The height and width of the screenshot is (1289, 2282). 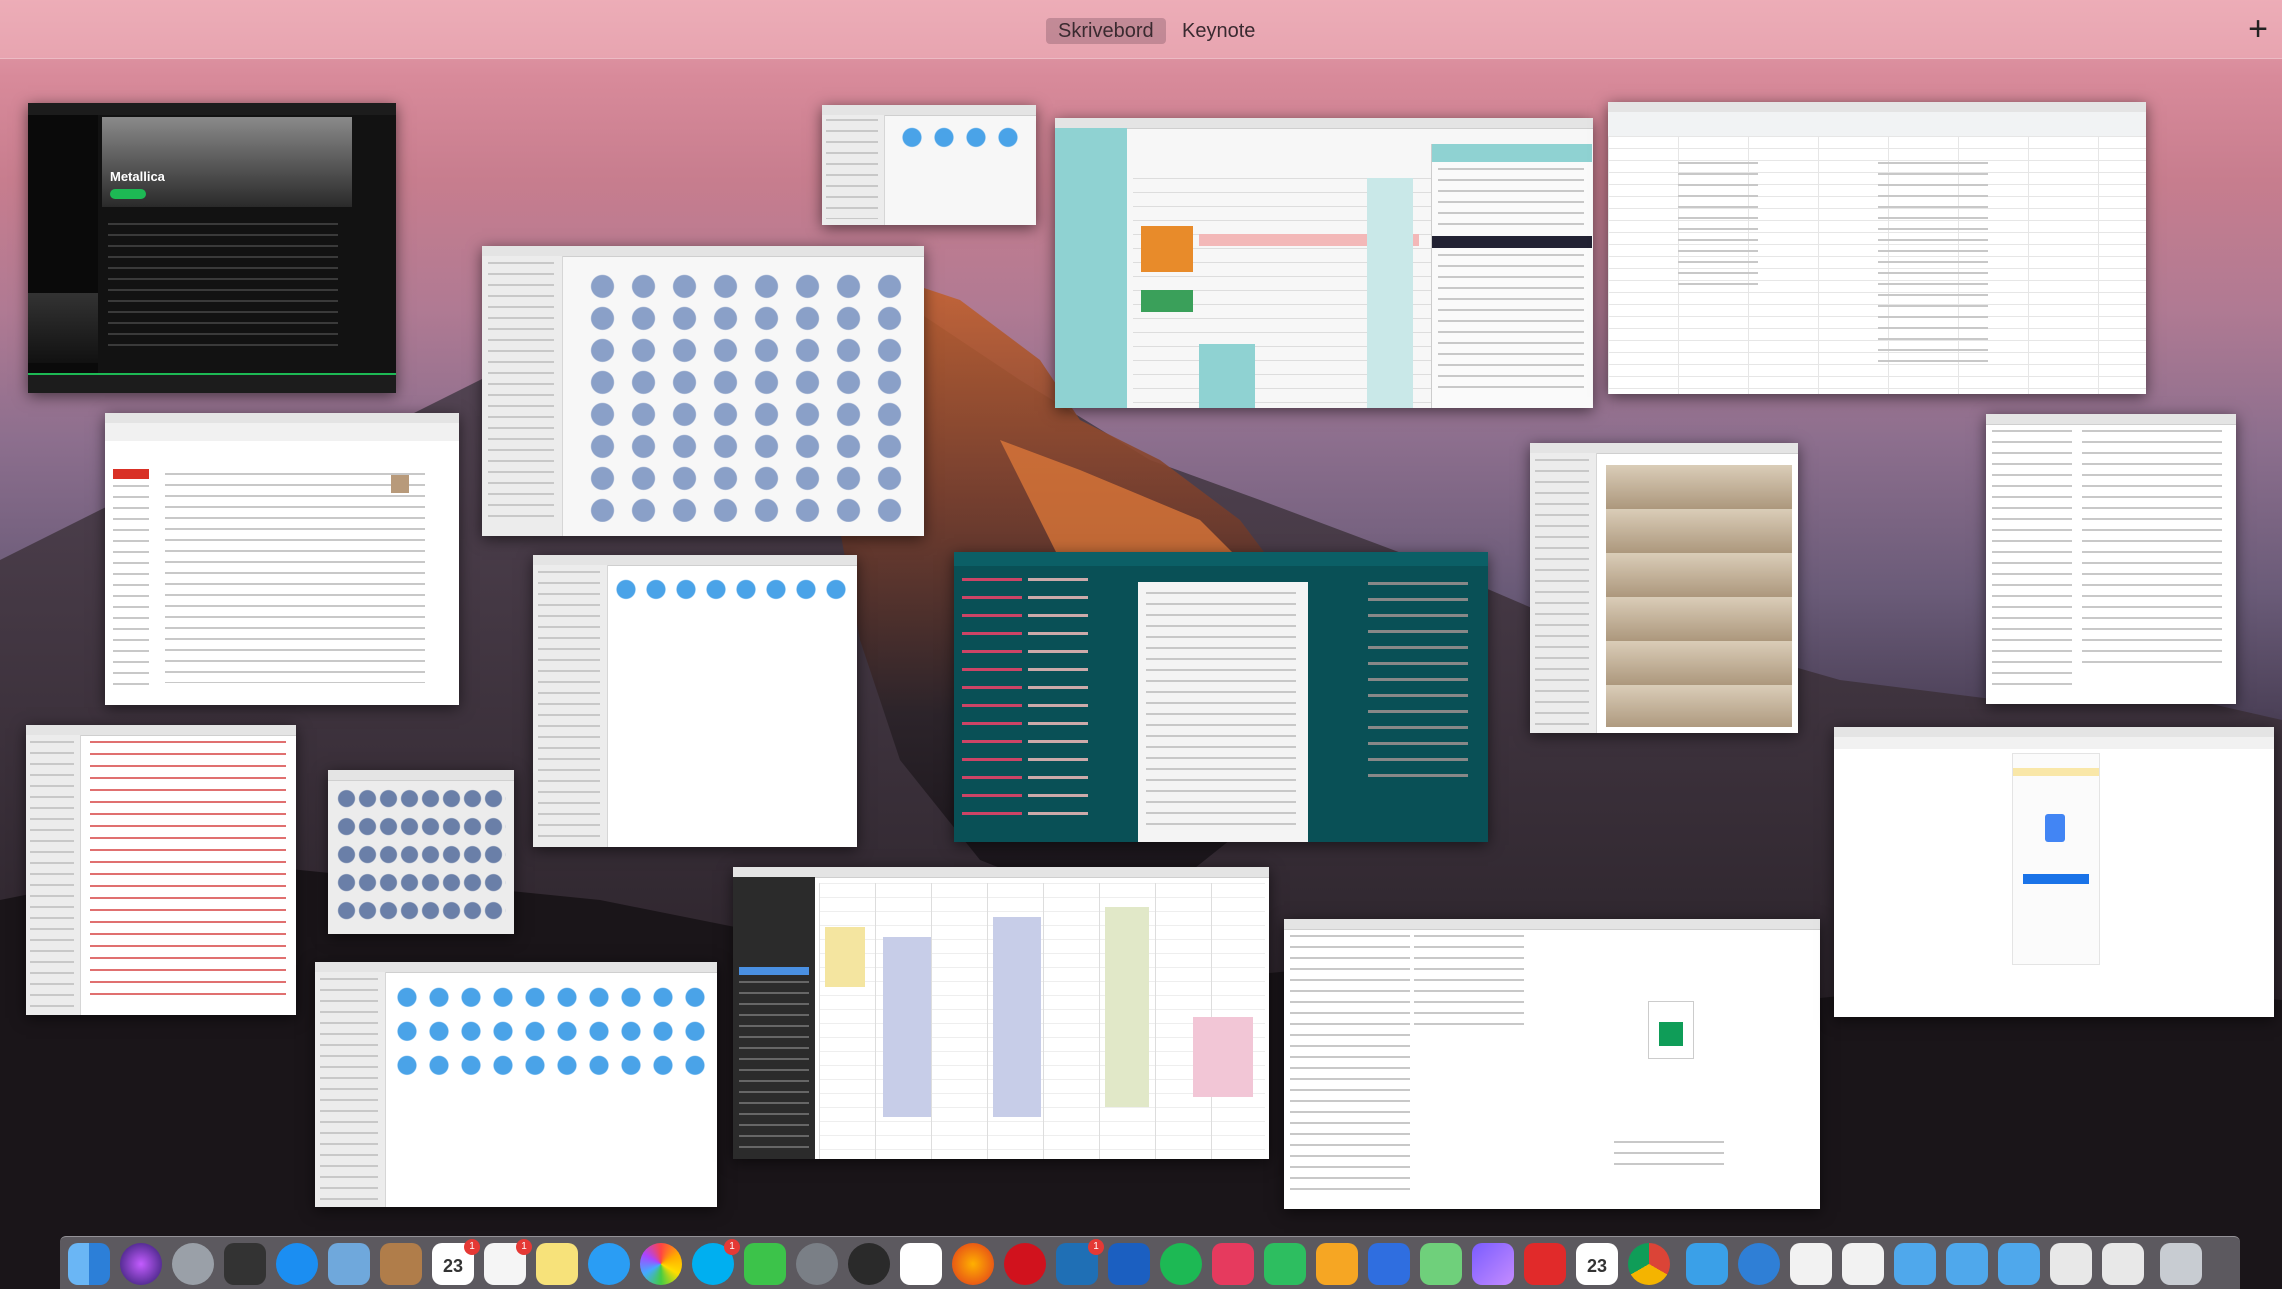 I want to click on tablet-app-icon: 1, so click(x=1080, y=1262).